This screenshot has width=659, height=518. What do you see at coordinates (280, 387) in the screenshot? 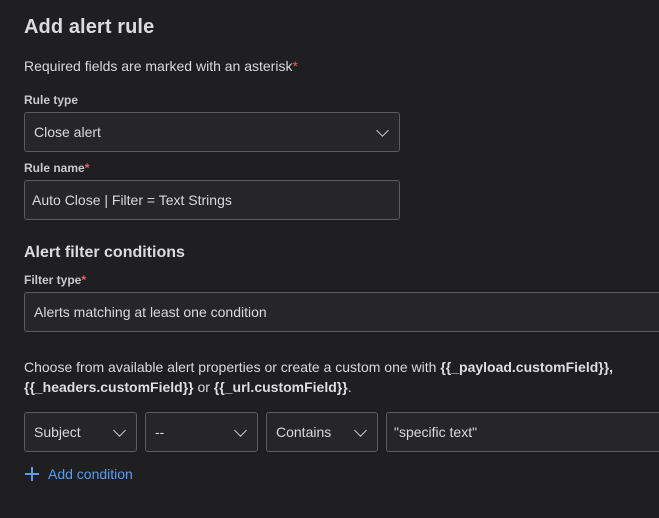
I see `help-token-url: {{_url.customField}}` at bounding box center [280, 387].